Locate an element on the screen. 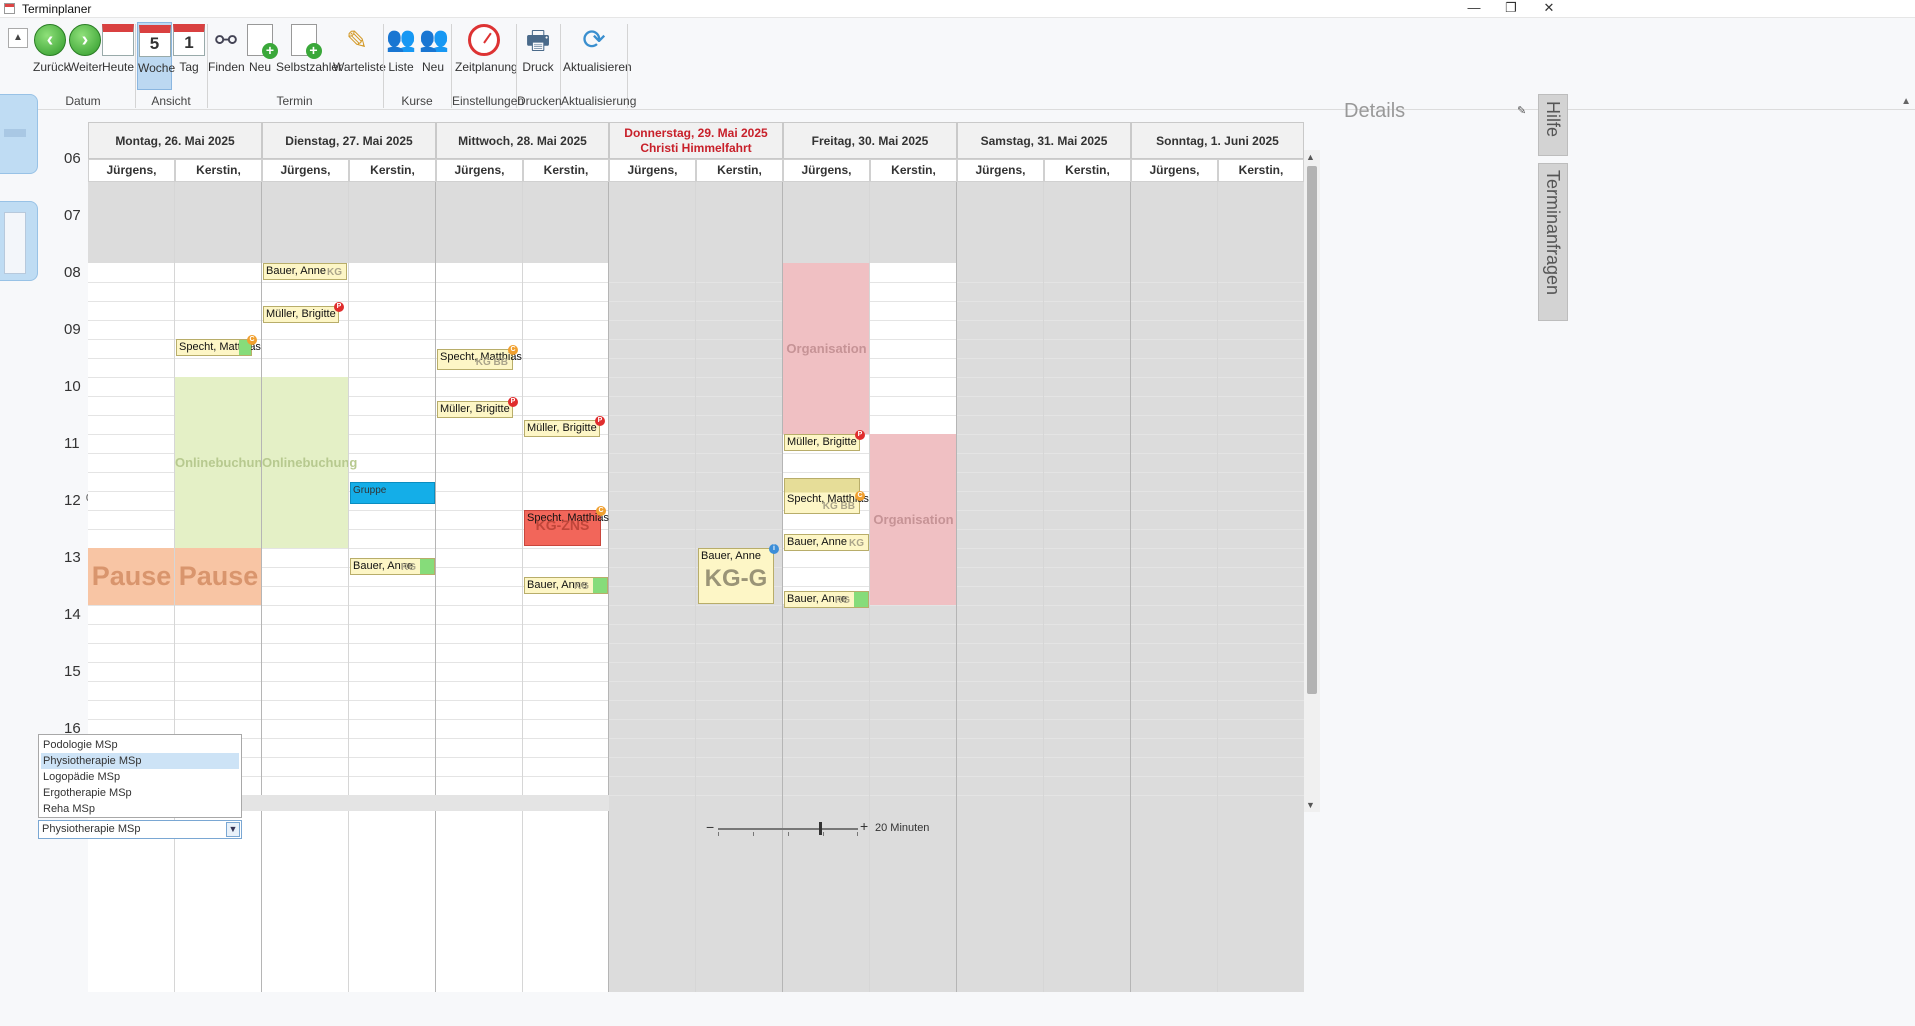  zoom-out-icon: − is located at coordinates (710, 827).